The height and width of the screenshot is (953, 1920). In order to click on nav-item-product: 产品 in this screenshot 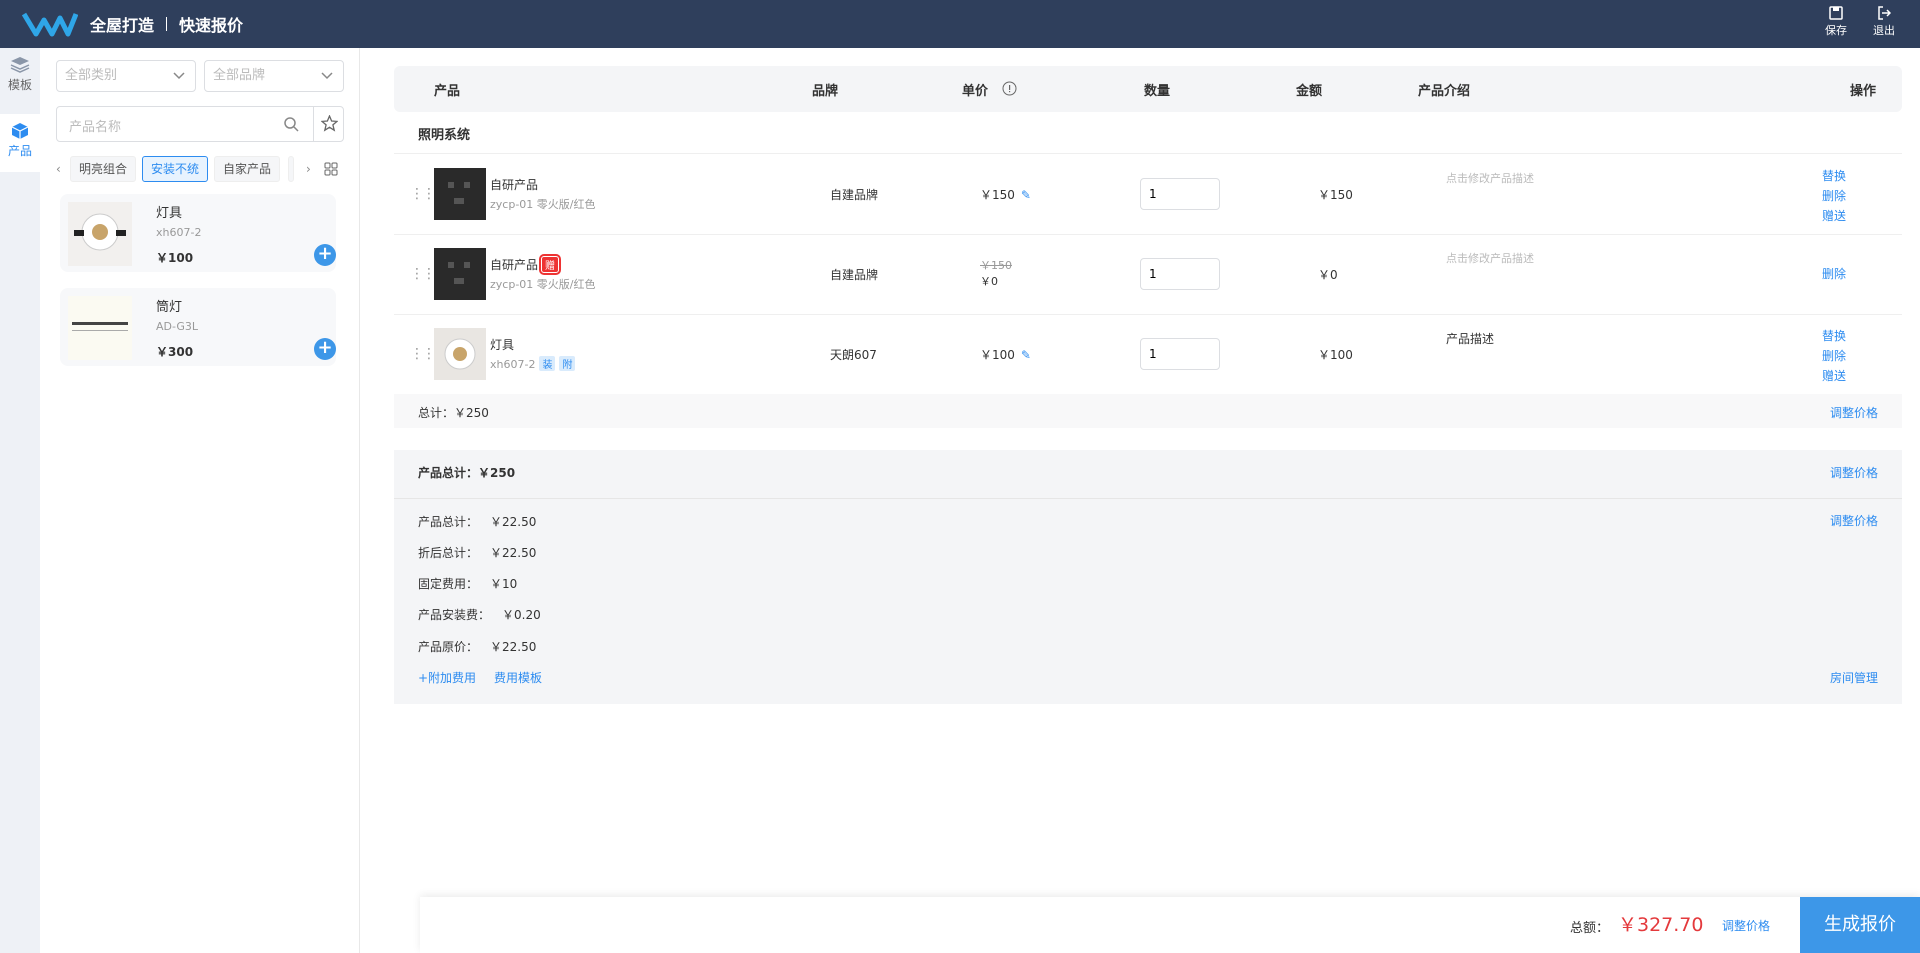, I will do `click(20, 143)`.